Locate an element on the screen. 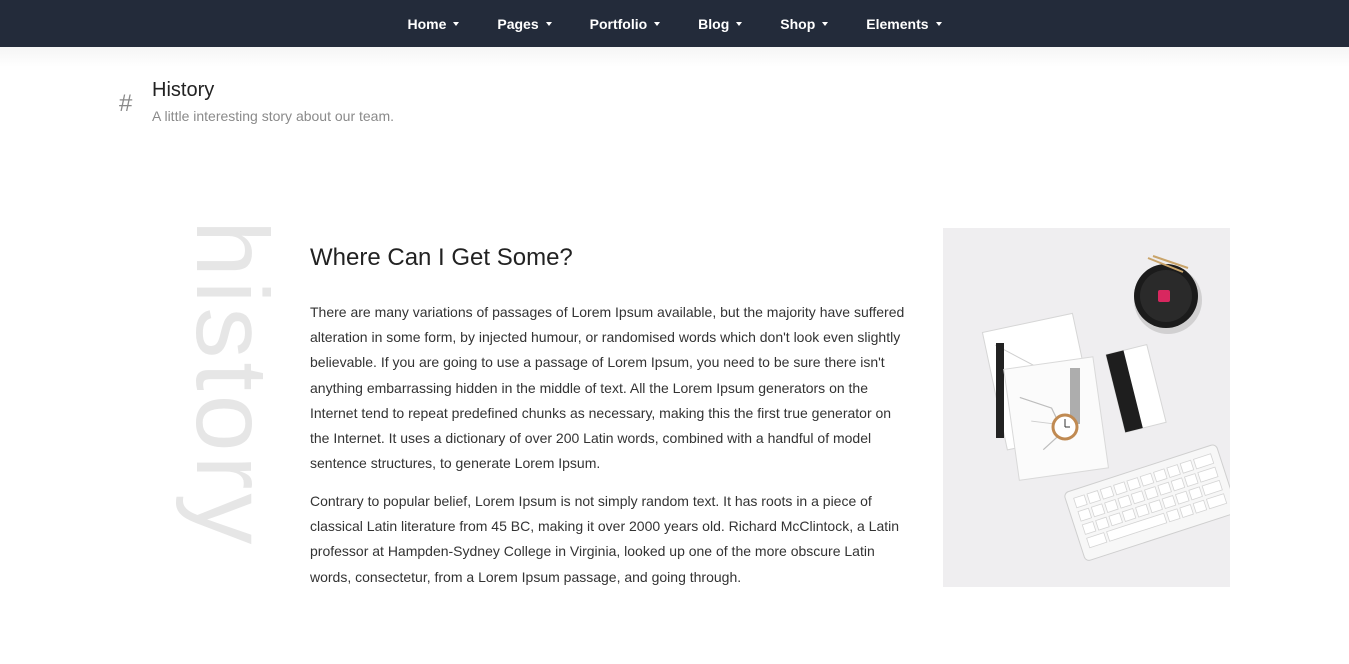 This screenshot has height=664, width=1349. nav-item-shop: Shop is located at coordinates (804, 23).